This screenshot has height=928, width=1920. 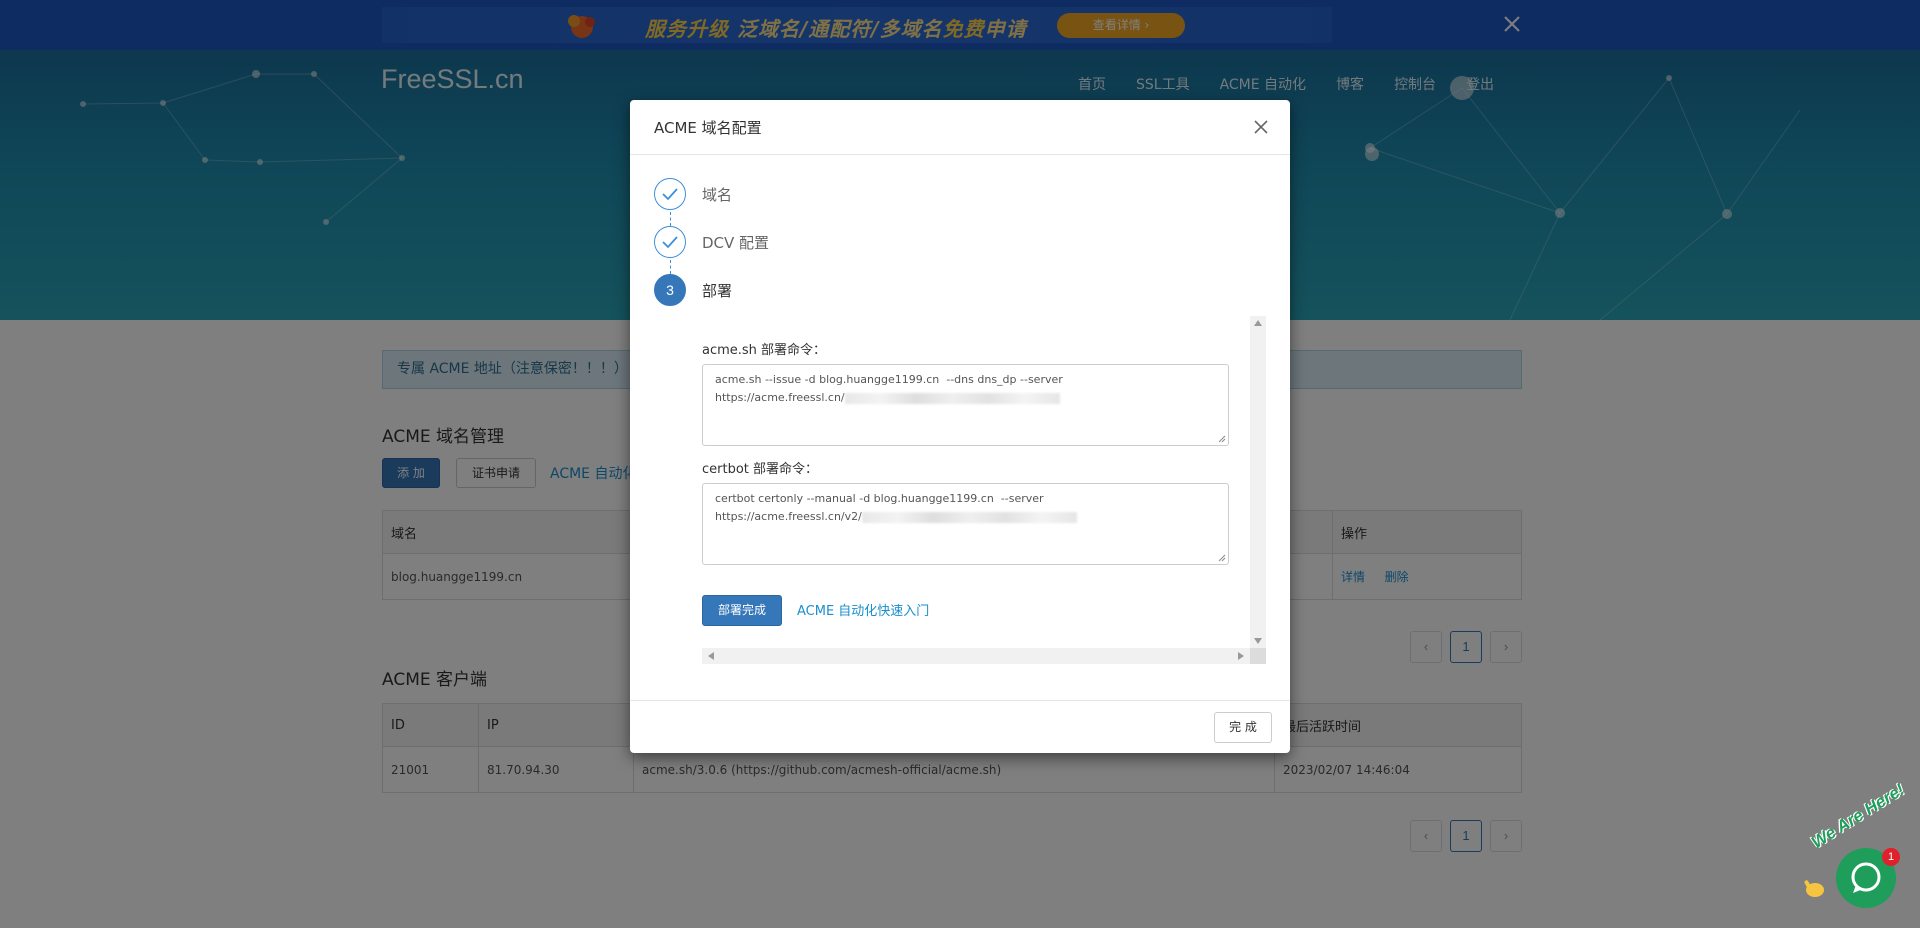 I want to click on chat-unread-badge: 1, so click(x=1891, y=857).